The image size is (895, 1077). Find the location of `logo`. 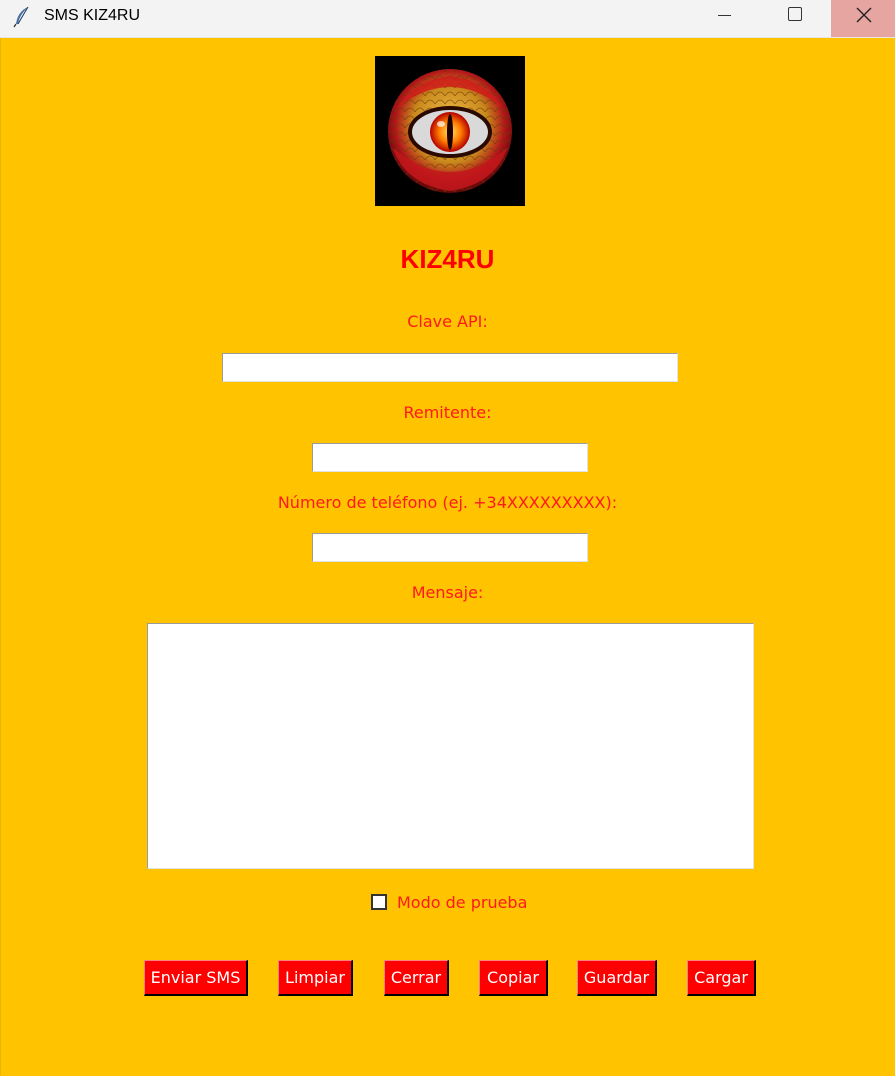

logo is located at coordinates (450, 131).